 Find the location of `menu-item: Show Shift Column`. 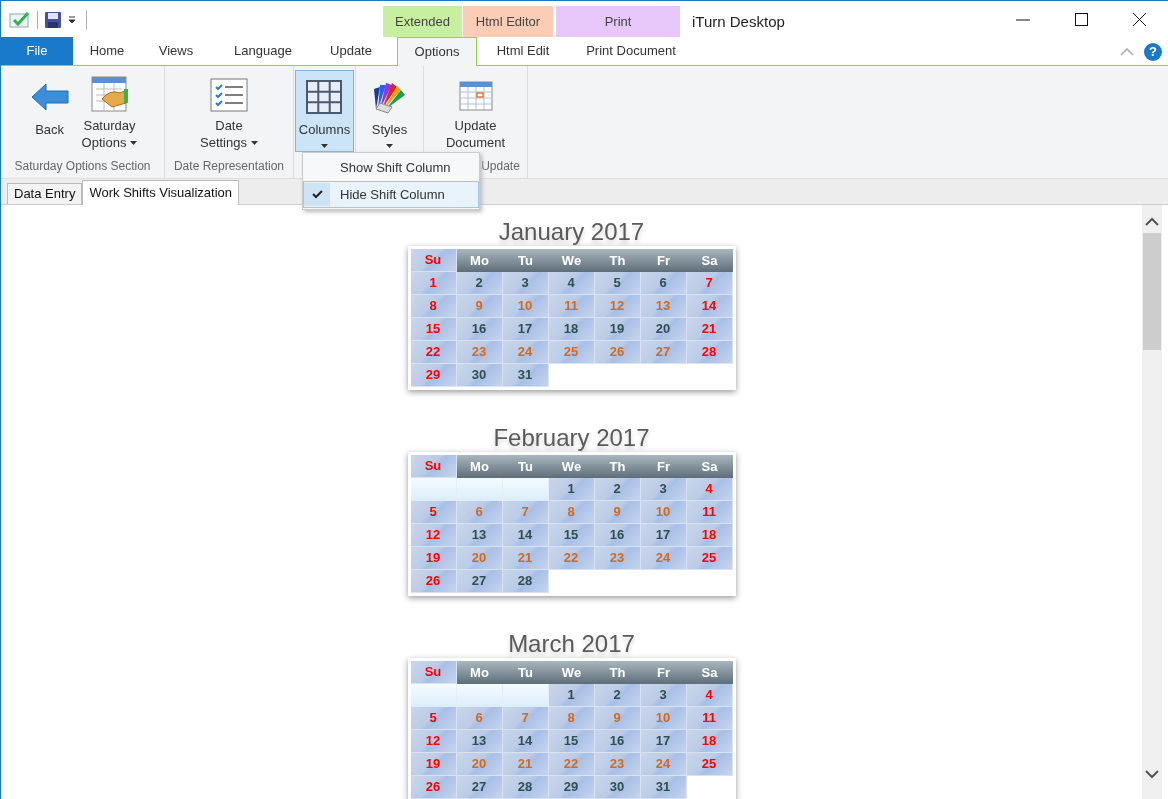

menu-item: Show Shift Column is located at coordinates (391, 167).